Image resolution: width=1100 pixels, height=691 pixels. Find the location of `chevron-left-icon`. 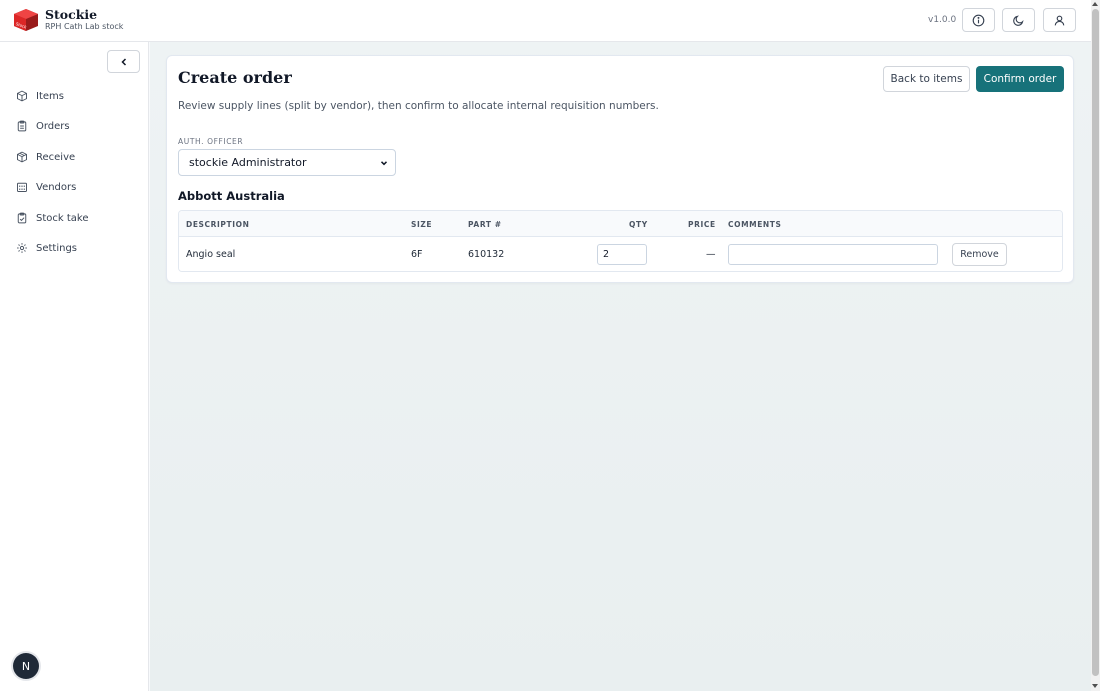

chevron-left-icon is located at coordinates (123, 61).